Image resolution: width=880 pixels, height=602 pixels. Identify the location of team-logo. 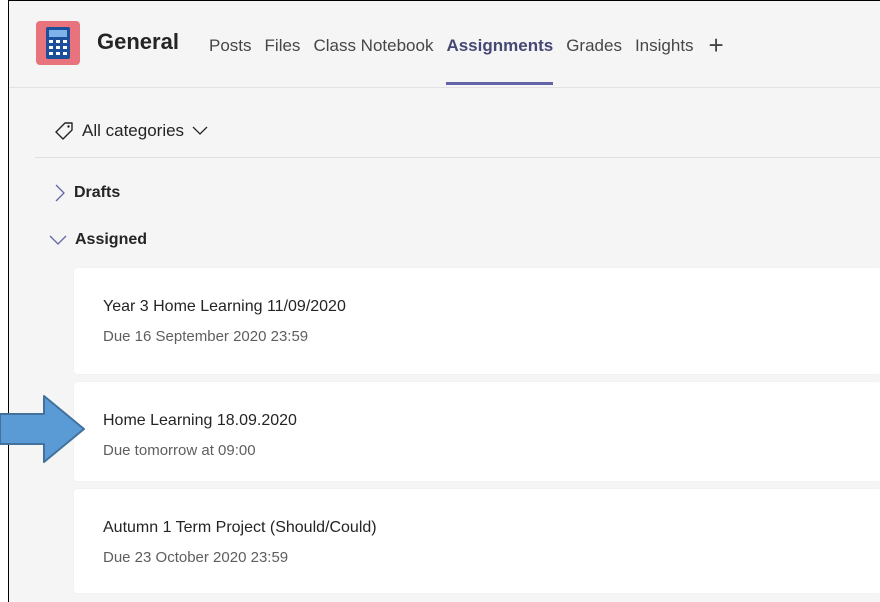
(58, 43).